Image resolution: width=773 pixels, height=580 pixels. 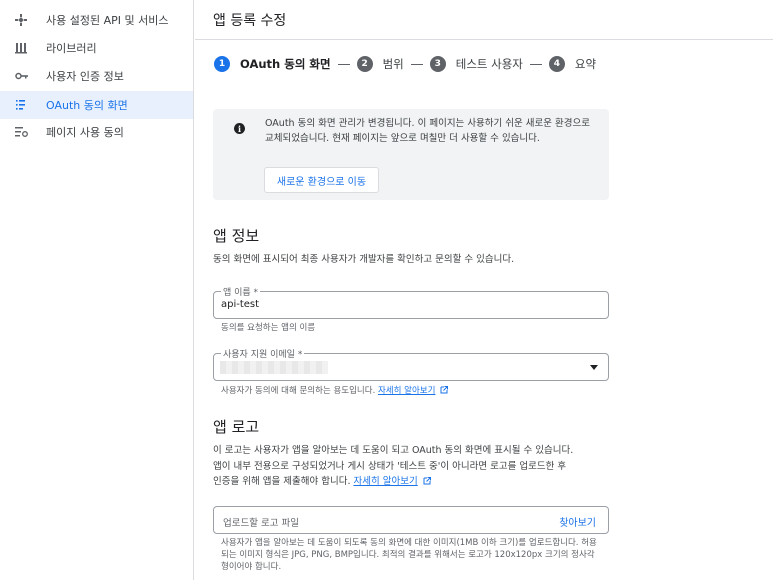 What do you see at coordinates (411, 302) in the screenshot?
I see `app-name-field: 앱 이름 * api-test` at bounding box center [411, 302].